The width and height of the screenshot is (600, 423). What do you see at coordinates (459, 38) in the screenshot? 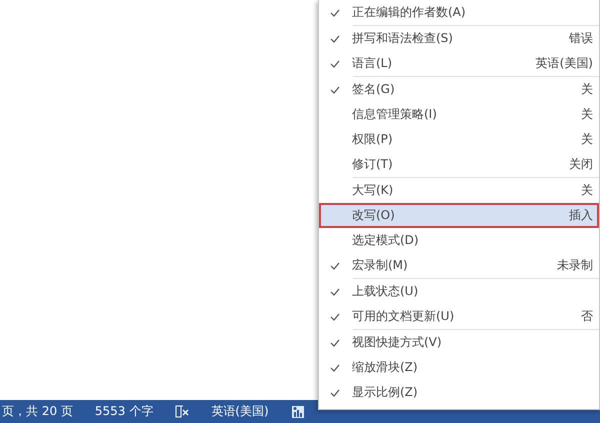
I see `menu-item: 拼写和语法检查(S) 错误` at bounding box center [459, 38].